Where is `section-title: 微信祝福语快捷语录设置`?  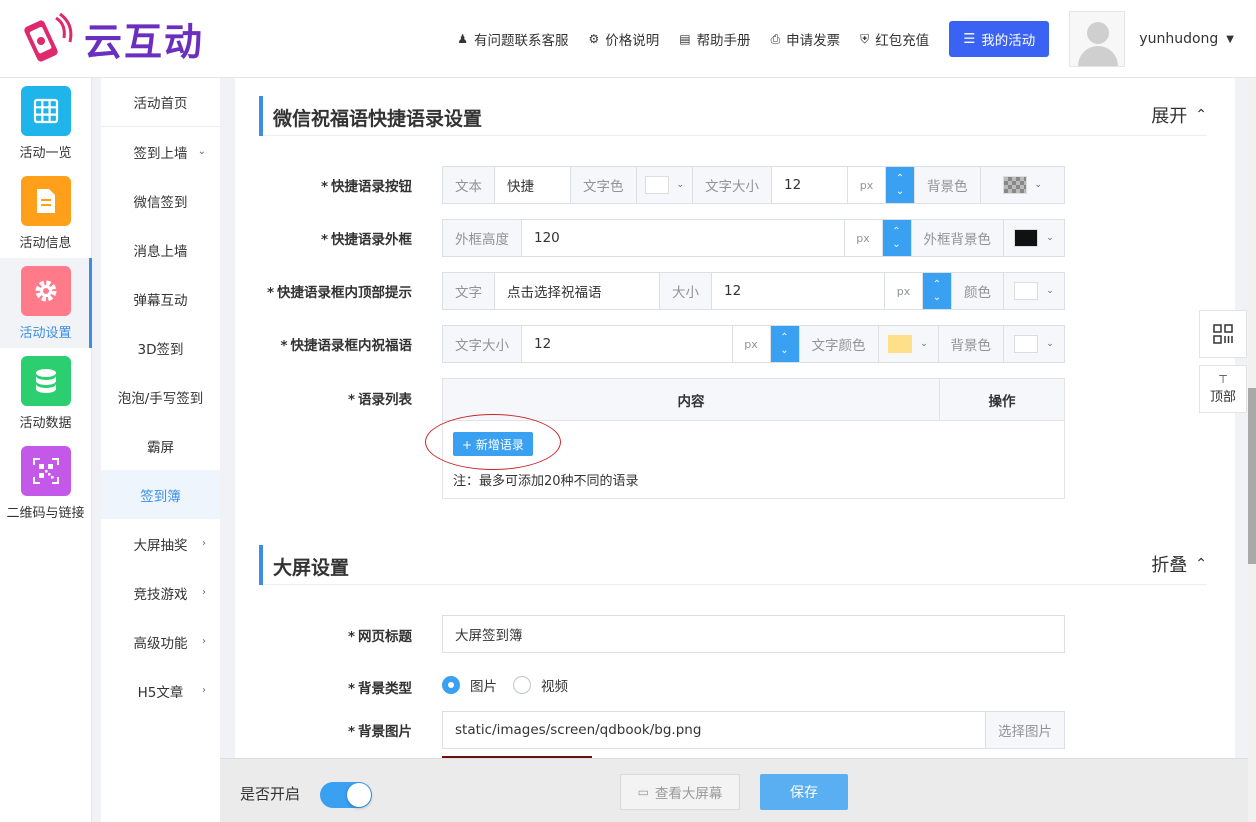 section-title: 微信祝福语快捷语录设置 is located at coordinates (378, 119).